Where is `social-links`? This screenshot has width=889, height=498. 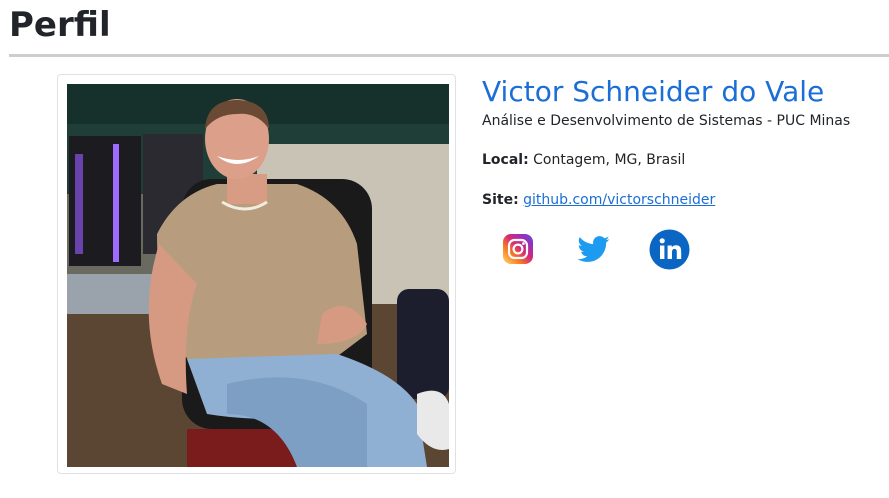
social-links is located at coordinates (632, 251).